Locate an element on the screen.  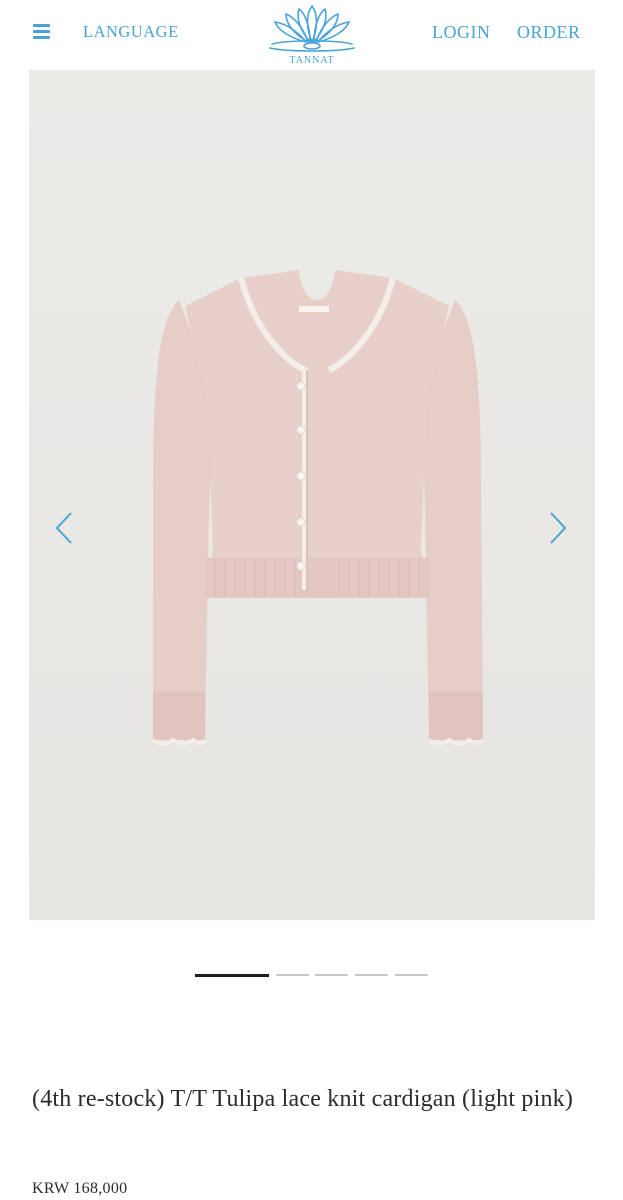
product-price: KRW 168,000 is located at coordinates (80, 1188).